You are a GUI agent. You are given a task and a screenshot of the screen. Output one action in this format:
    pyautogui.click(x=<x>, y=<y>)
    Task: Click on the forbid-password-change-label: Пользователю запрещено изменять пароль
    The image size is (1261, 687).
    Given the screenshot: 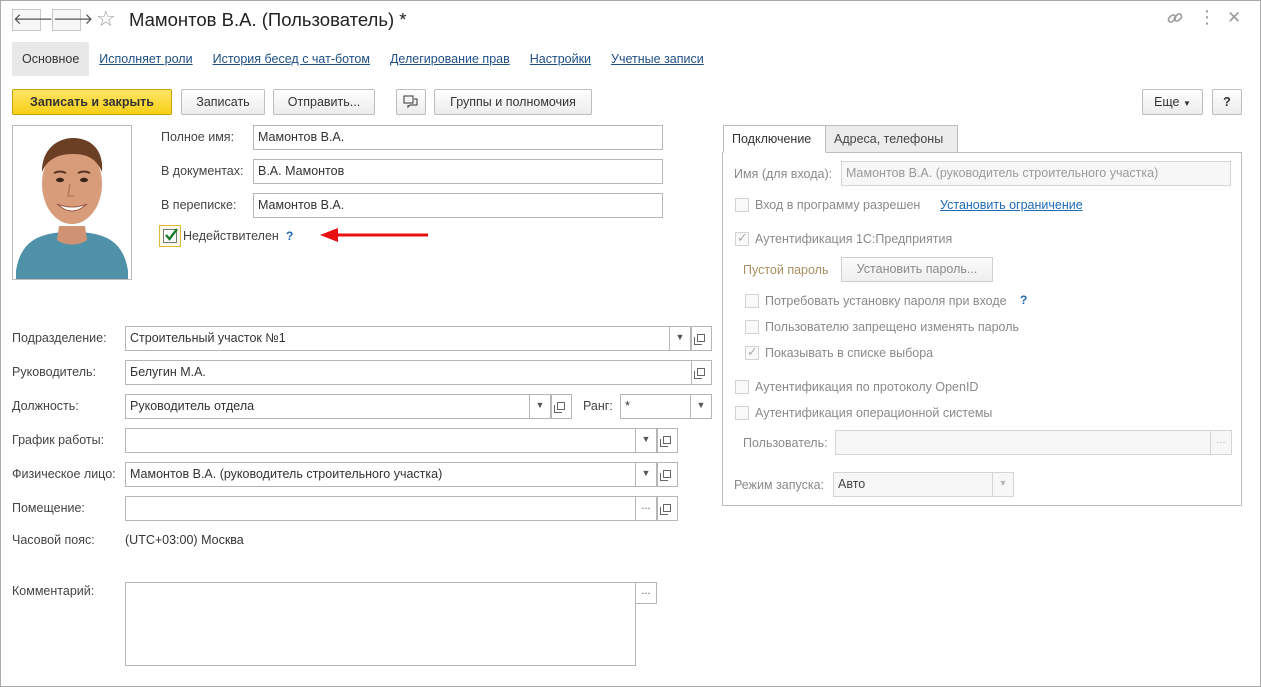 What is the action you would take?
    pyautogui.click(x=892, y=327)
    